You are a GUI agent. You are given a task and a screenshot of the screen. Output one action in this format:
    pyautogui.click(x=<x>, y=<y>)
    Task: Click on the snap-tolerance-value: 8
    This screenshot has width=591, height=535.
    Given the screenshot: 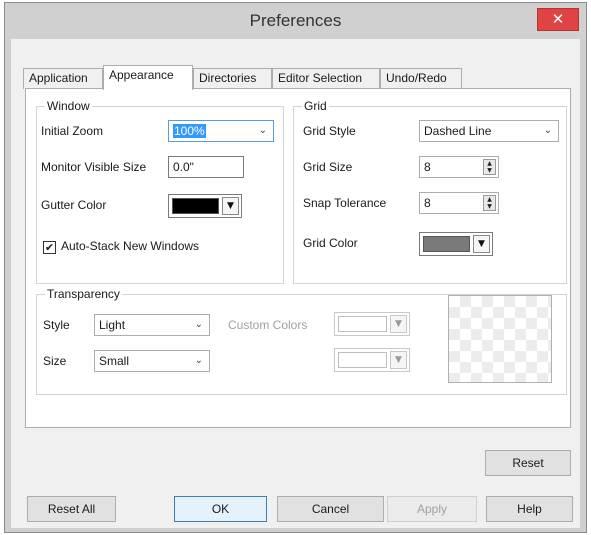 What is the action you would take?
    pyautogui.click(x=427, y=203)
    